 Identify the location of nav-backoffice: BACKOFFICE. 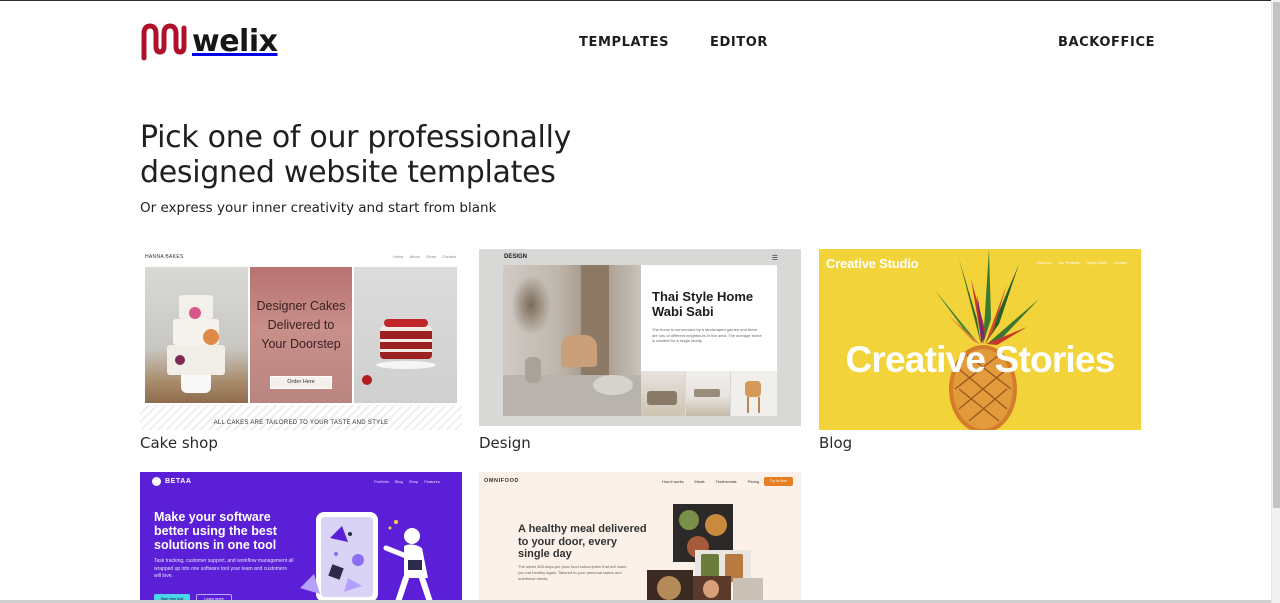
(1106, 42).